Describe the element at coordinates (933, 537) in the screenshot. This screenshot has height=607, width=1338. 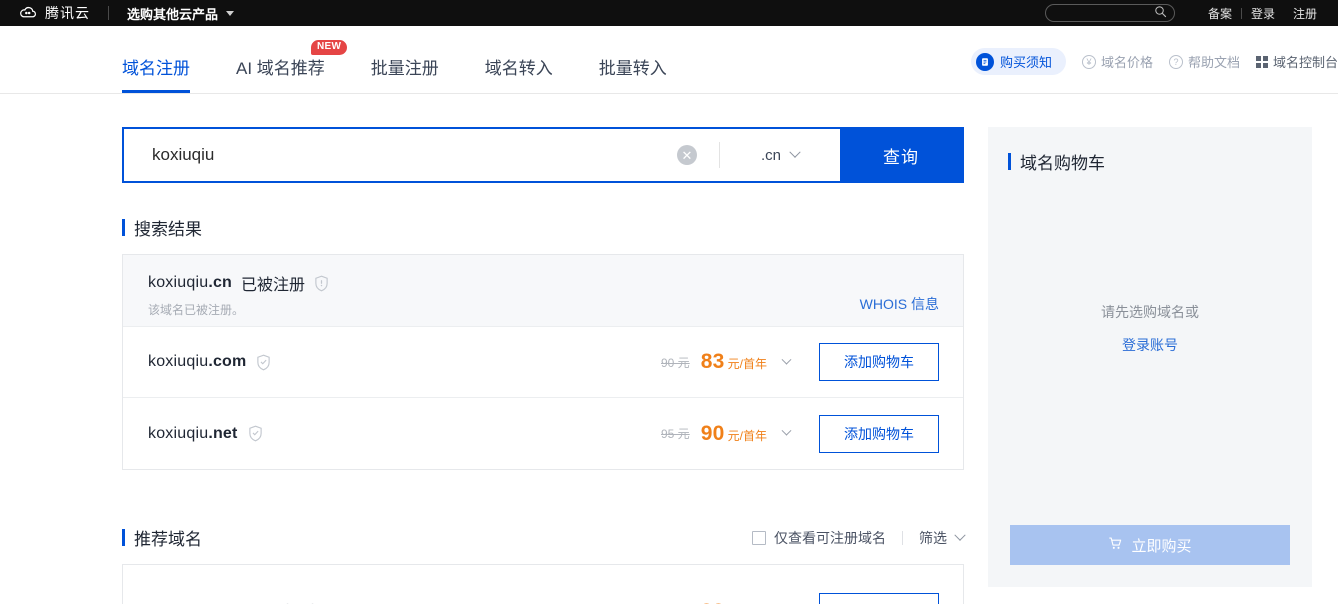
I see `filter-label: 筛选` at that location.